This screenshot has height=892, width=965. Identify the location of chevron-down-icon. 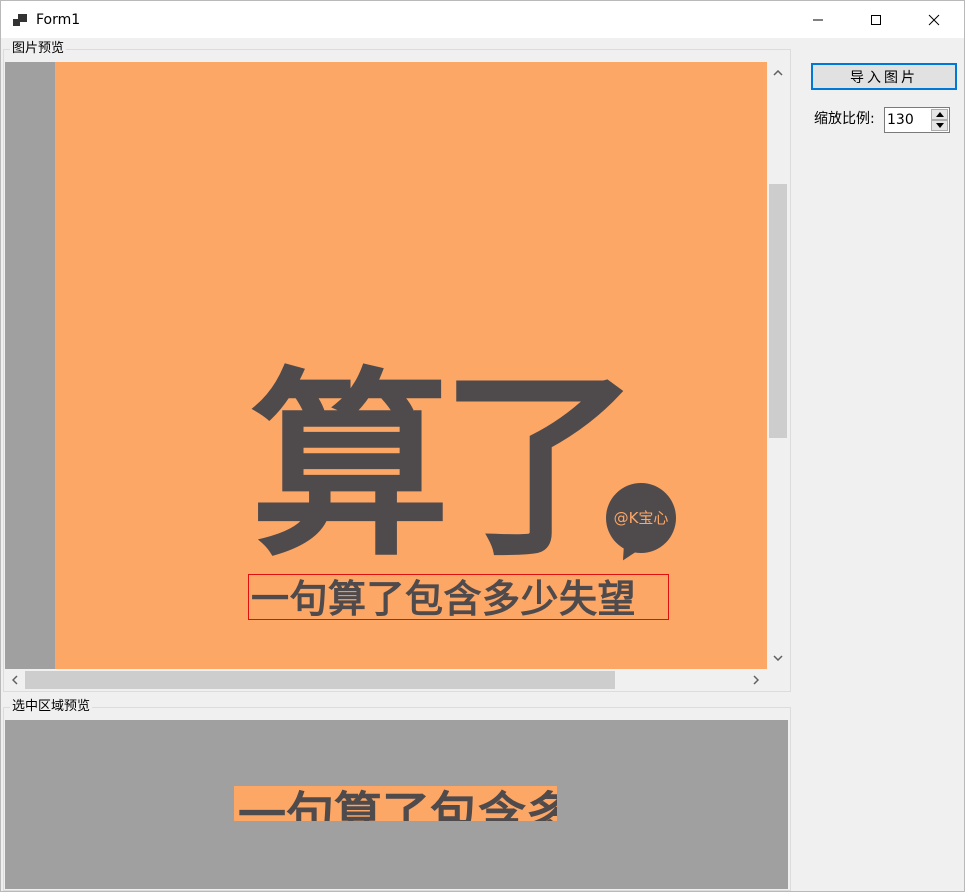
(778, 658).